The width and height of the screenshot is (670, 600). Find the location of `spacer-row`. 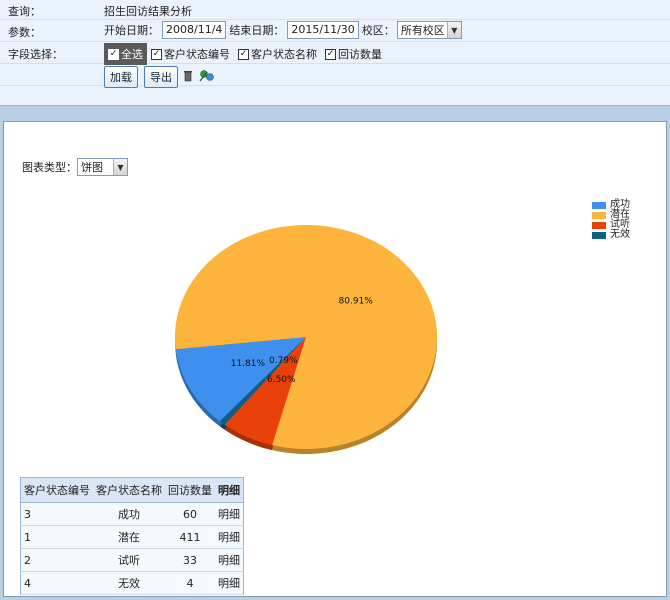

spacer-row is located at coordinates (335, 96).